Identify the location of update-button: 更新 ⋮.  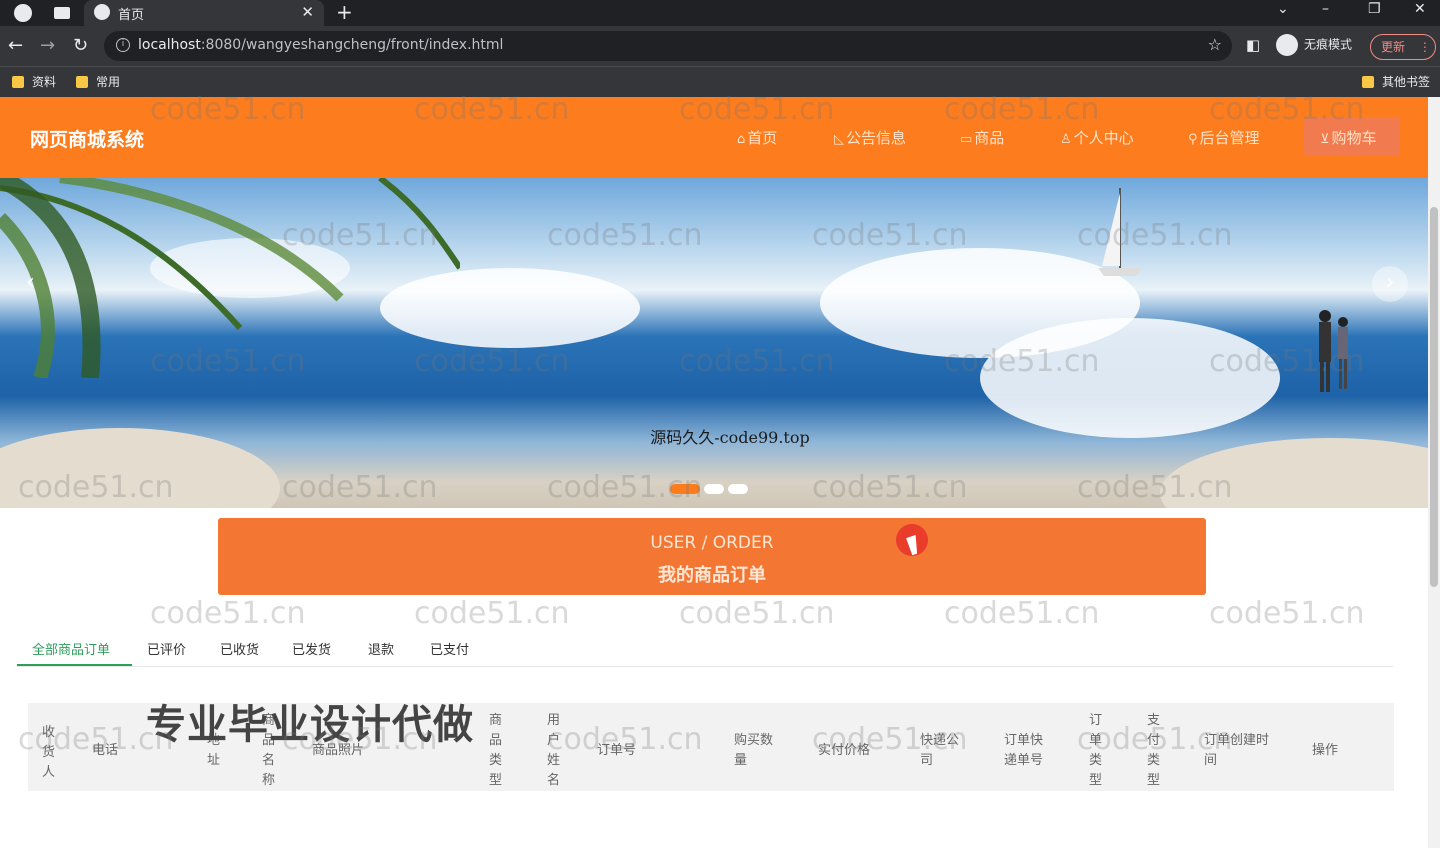
(1403, 47).